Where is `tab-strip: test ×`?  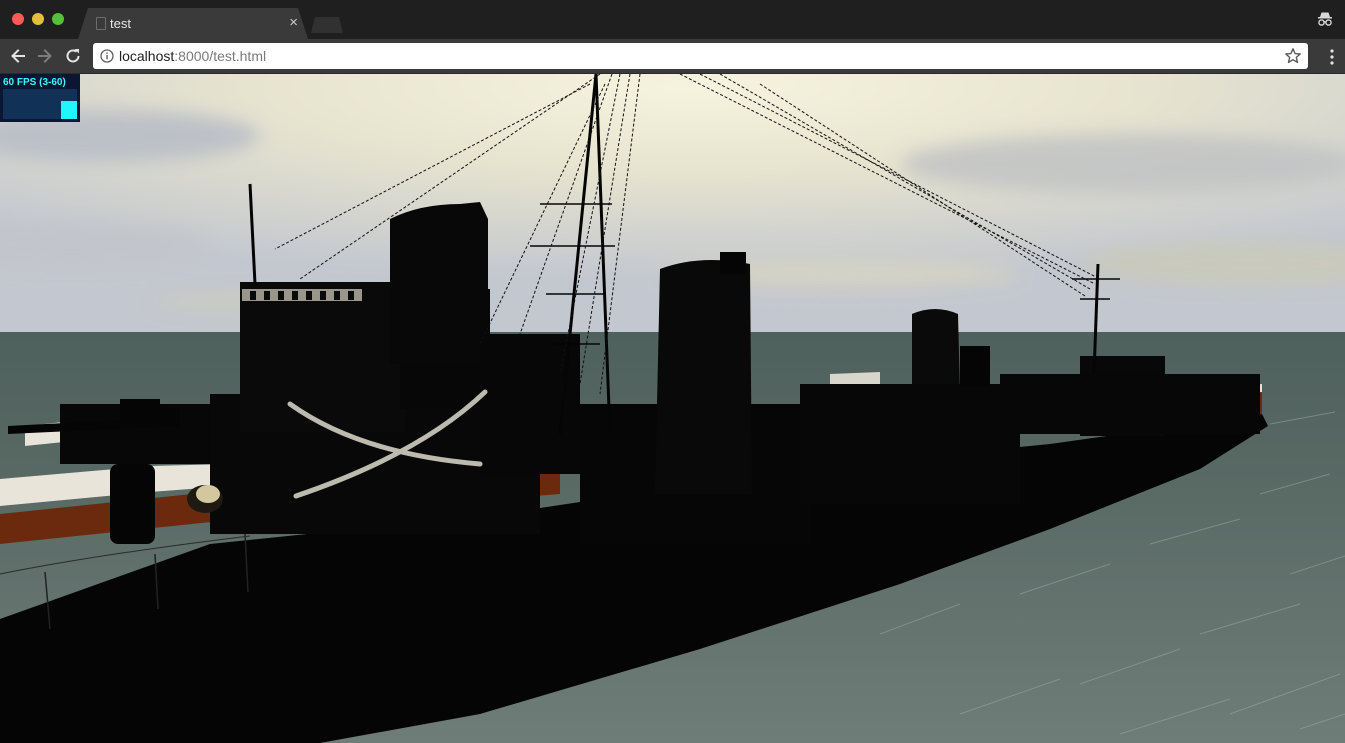 tab-strip: test × is located at coordinates (672, 19).